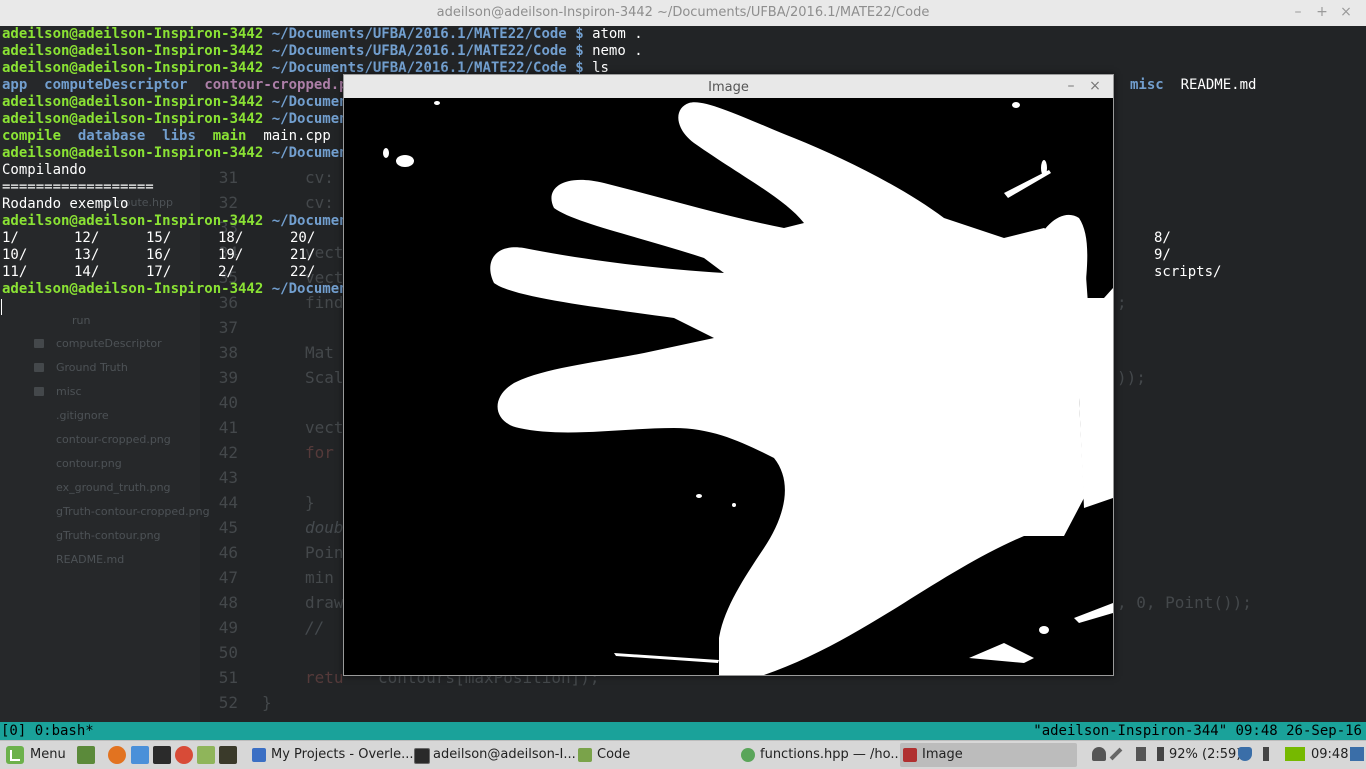  What do you see at coordinates (228, 402) in the screenshot?
I see `line-number: 40` at bounding box center [228, 402].